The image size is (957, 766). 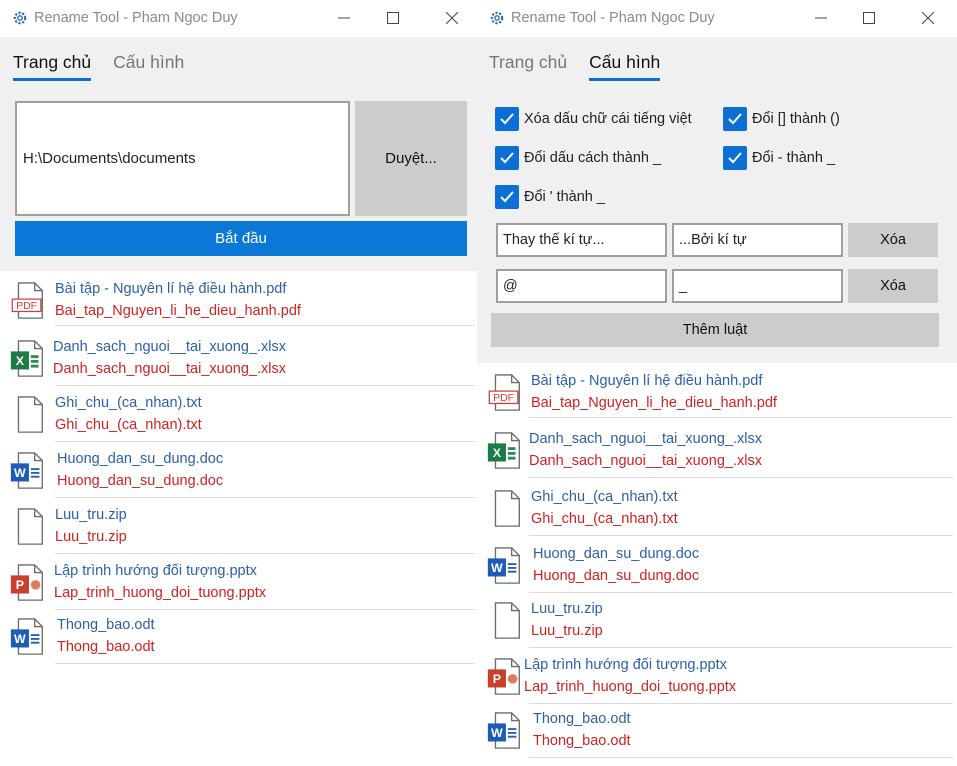 What do you see at coordinates (654, 403) in the screenshot?
I see `new-file-name: Bai_tap_Nguyen_li_he_dieu_hanh.pdf` at bounding box center [654, 403].